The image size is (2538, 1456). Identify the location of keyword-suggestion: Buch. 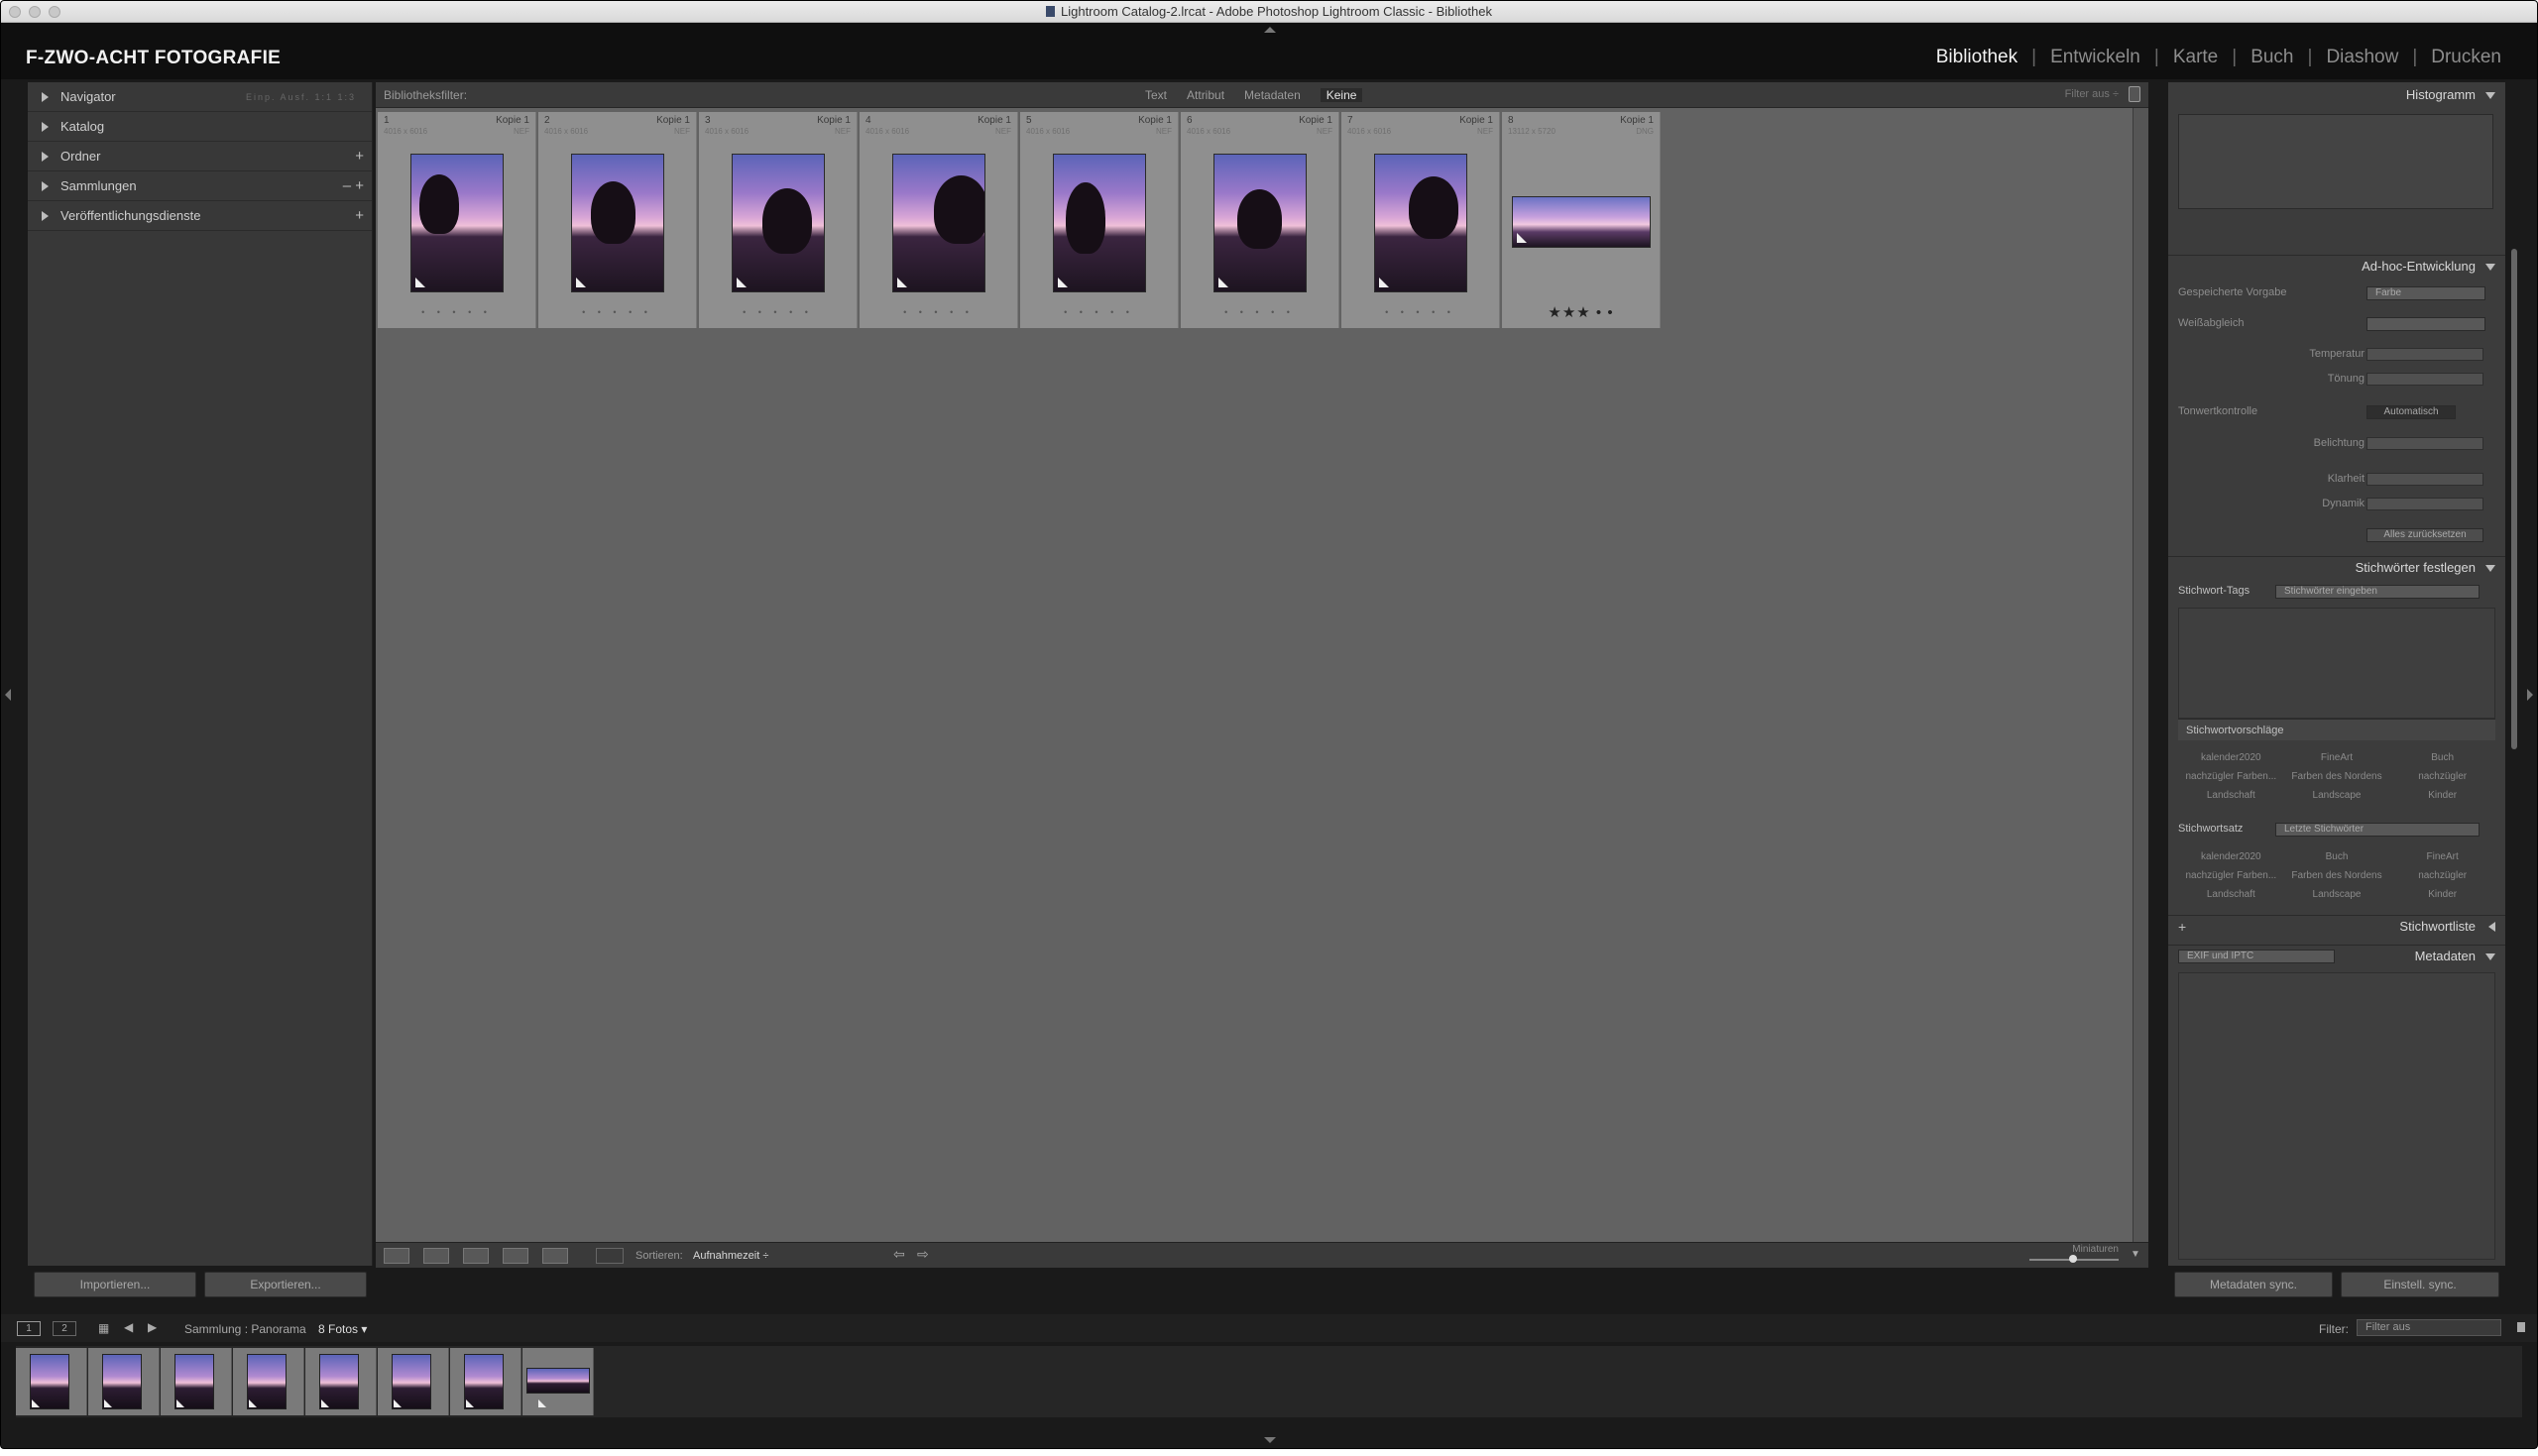
(2442, 757).